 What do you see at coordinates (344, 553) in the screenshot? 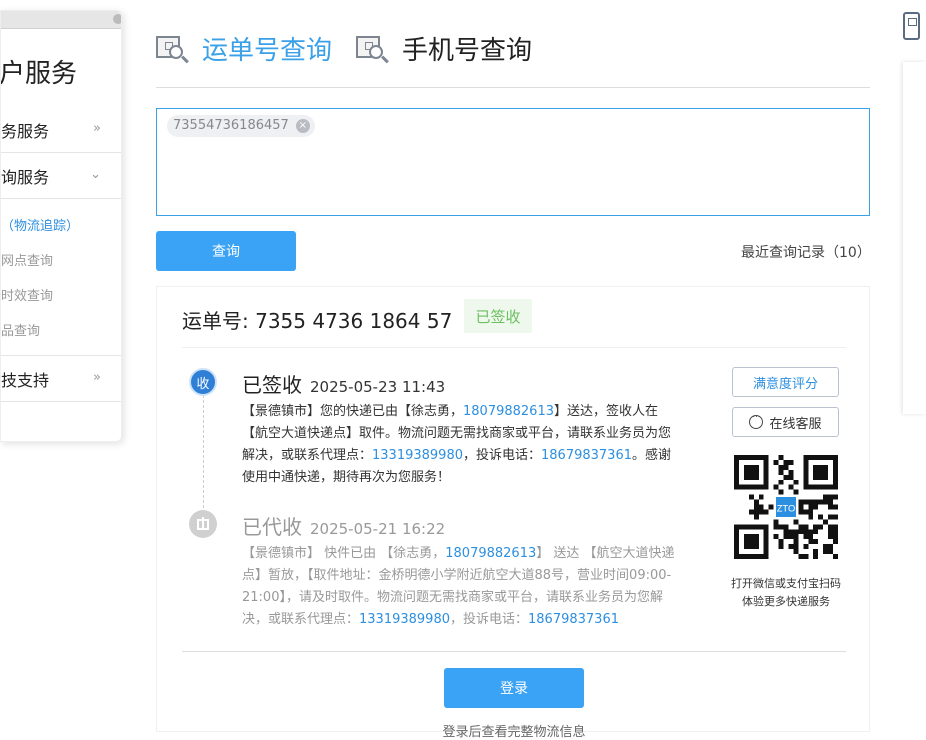
I see `event-text: 【景德镇市】 快件已由 【徐志勇，` at bounding box center [344, 553].